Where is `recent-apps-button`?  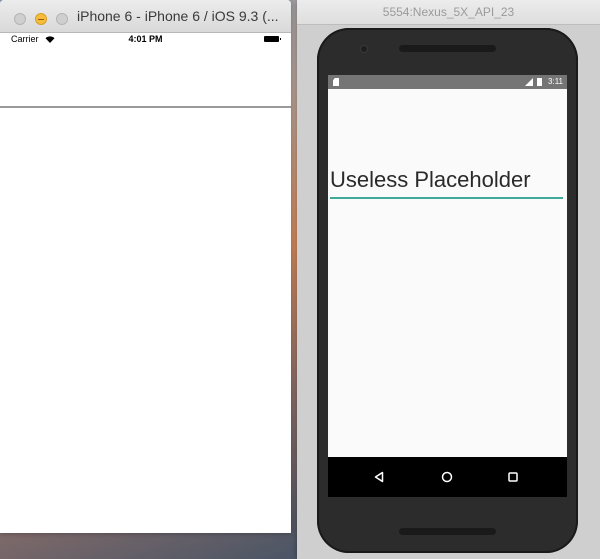 recent-apps-button is located at coordinates (513, 477).